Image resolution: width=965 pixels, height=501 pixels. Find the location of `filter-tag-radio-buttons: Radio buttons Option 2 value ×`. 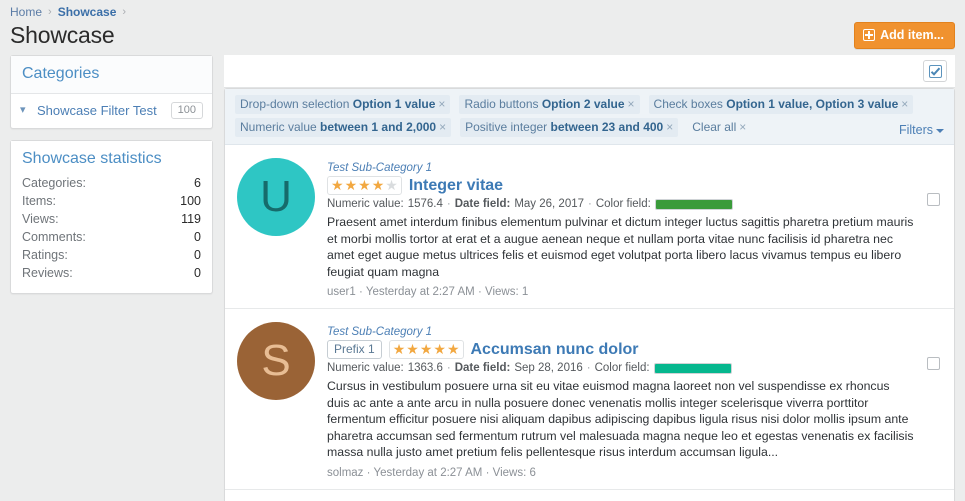

filter-tag-radio-buttons: Radio buttons Option 2 value × is located at coordinates (549, 104).